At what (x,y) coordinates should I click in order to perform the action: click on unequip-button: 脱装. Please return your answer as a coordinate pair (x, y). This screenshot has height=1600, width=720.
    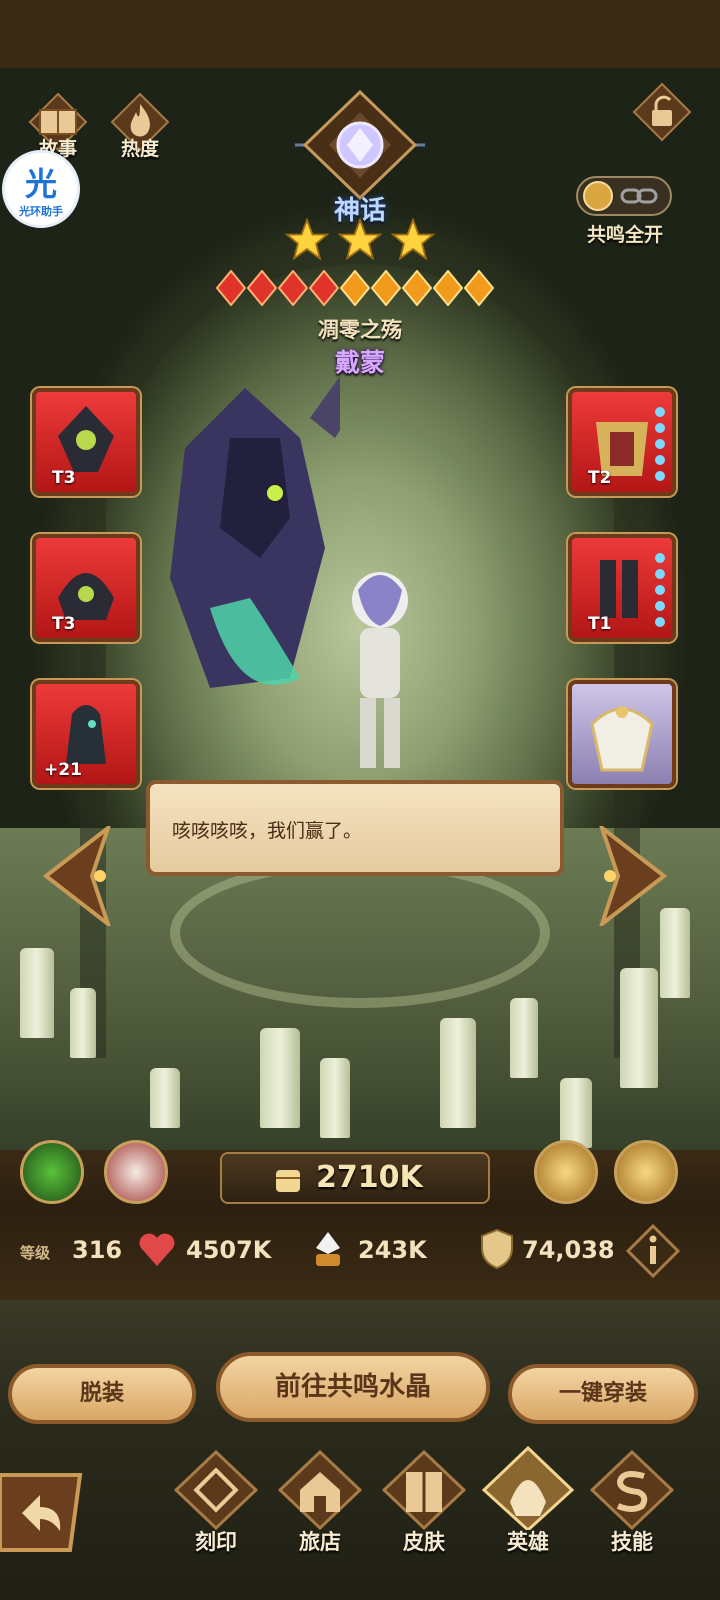
    Looking at the image, I should click on (102, 1394).